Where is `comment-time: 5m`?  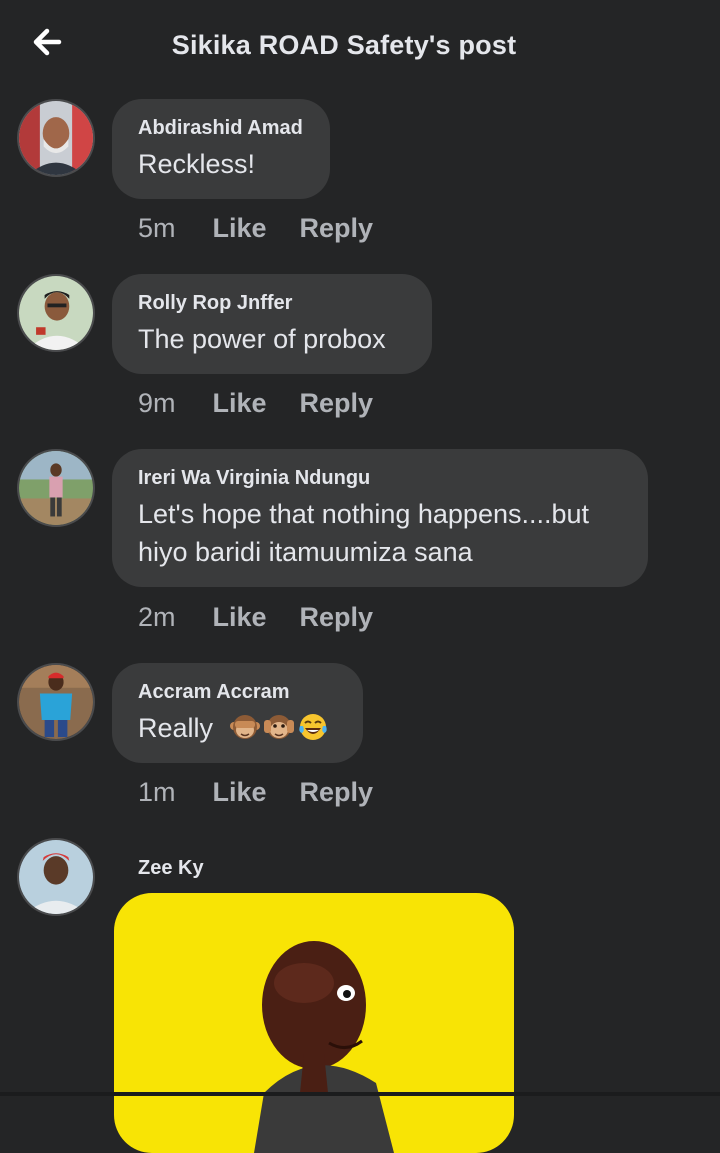
comment-time: 5m is located at coordinates (157, 228).